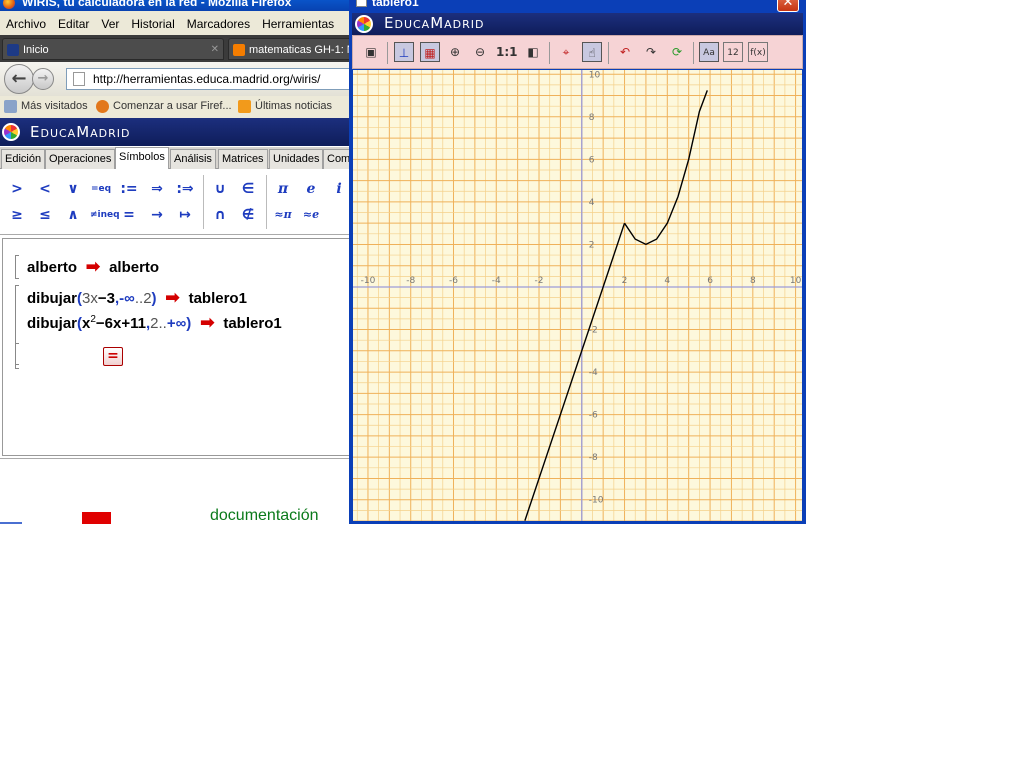 The height and width of the screenshot is (768, 1024). What do you see at coordinates (283, 189) in the screenshot?
I see `symbol-pi: π` at bounding box center [283, 189].